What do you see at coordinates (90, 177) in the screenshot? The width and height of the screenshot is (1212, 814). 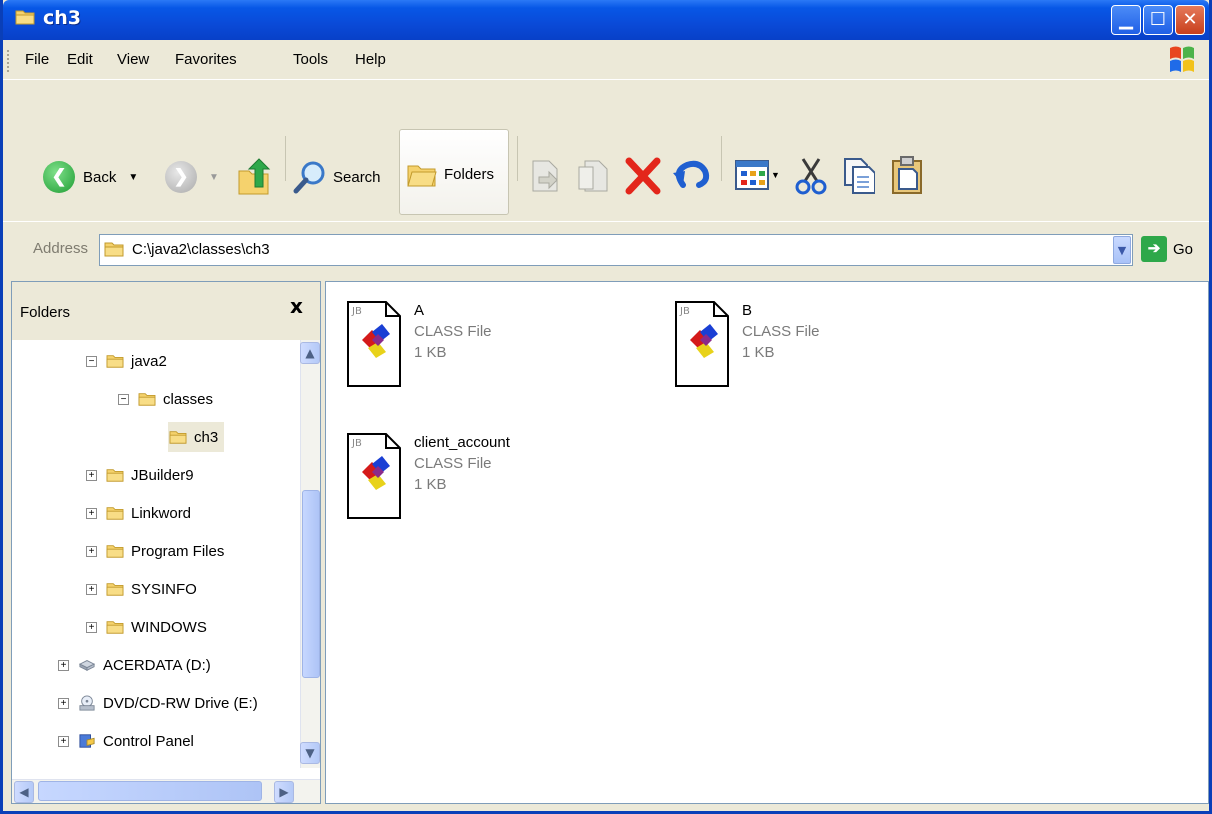 I see `back-button: ❮ Back ▼` at bounding box center [90, 177].